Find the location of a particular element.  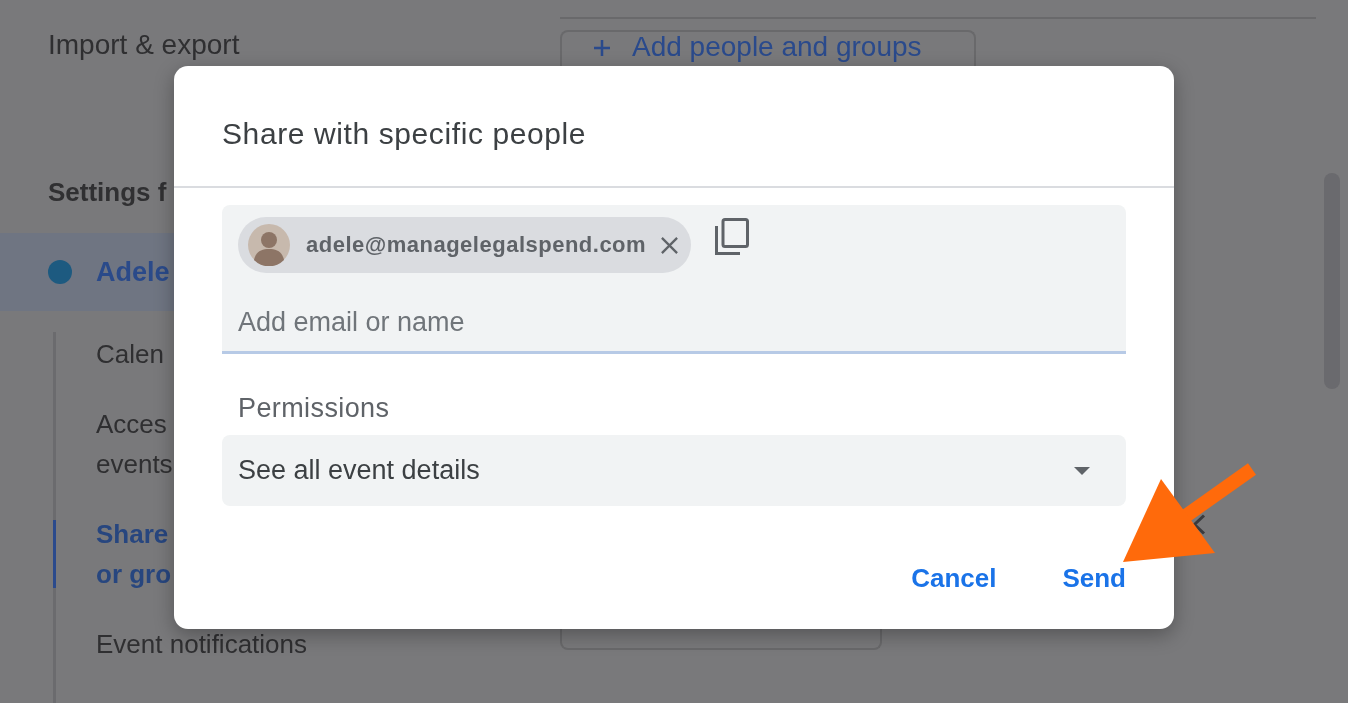

close-icon is located at coordinates (670, 245).